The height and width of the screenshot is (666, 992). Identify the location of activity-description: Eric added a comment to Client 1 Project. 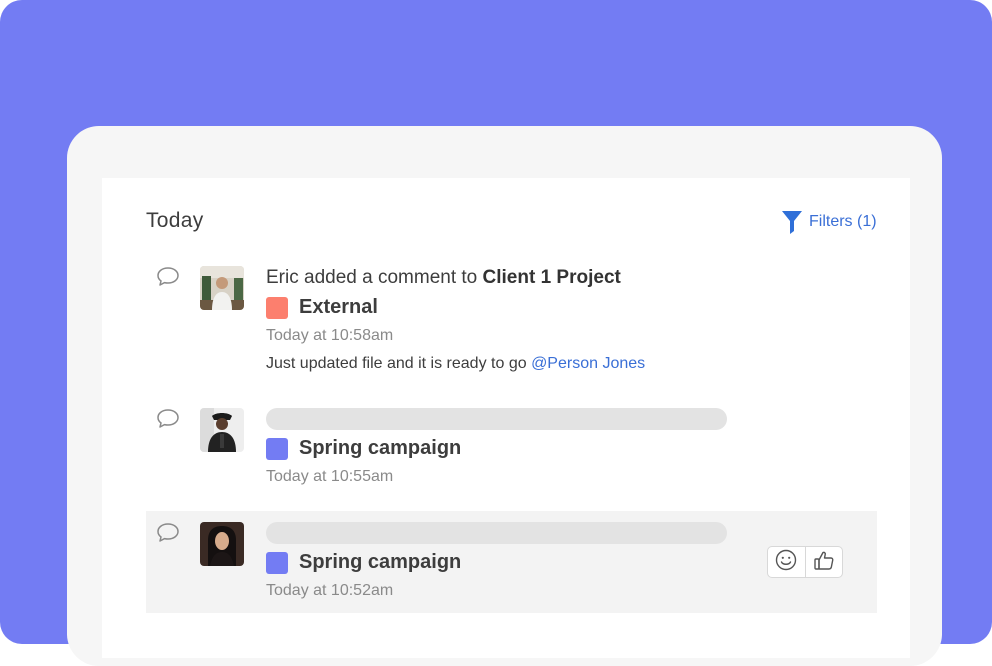
(443, 278).